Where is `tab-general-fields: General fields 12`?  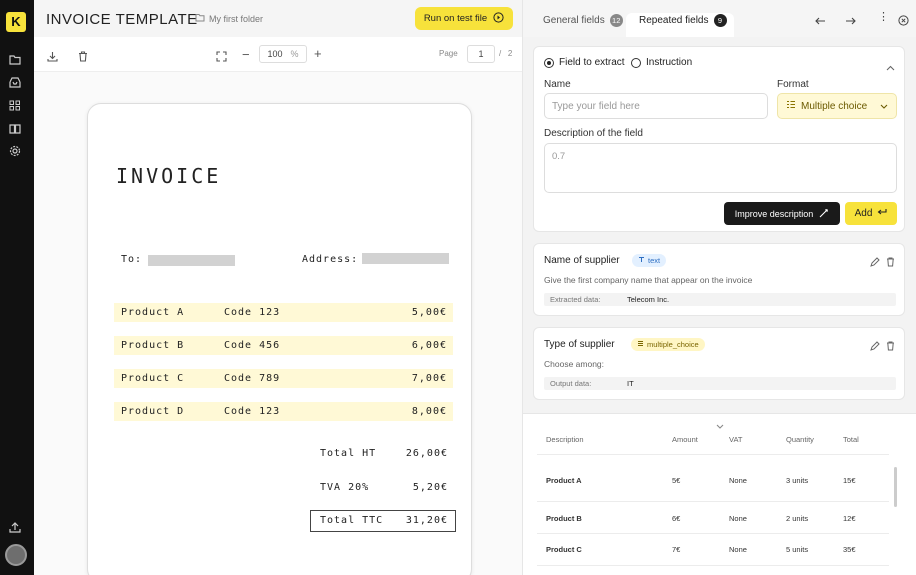 tab-general-fields: General fields 12 is located at coordinates (583, 20).